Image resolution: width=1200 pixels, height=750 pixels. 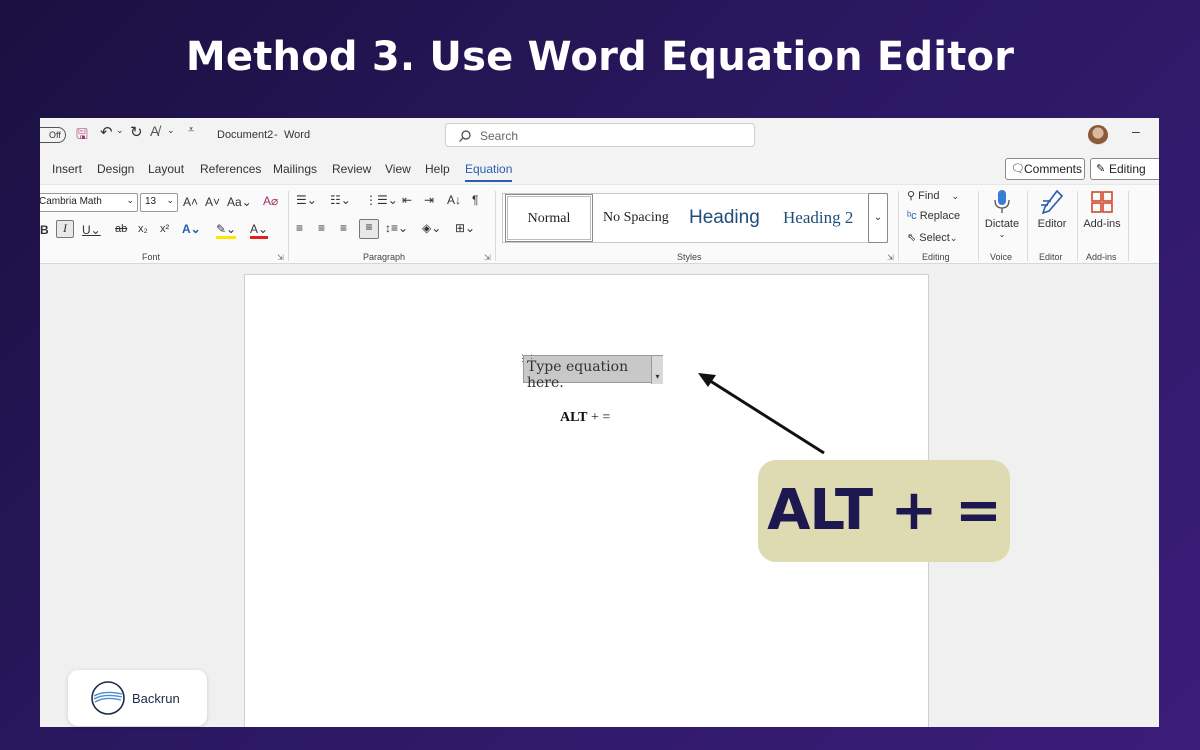 I want to click on editor-label: Editor, so click(x=1052, y=224).